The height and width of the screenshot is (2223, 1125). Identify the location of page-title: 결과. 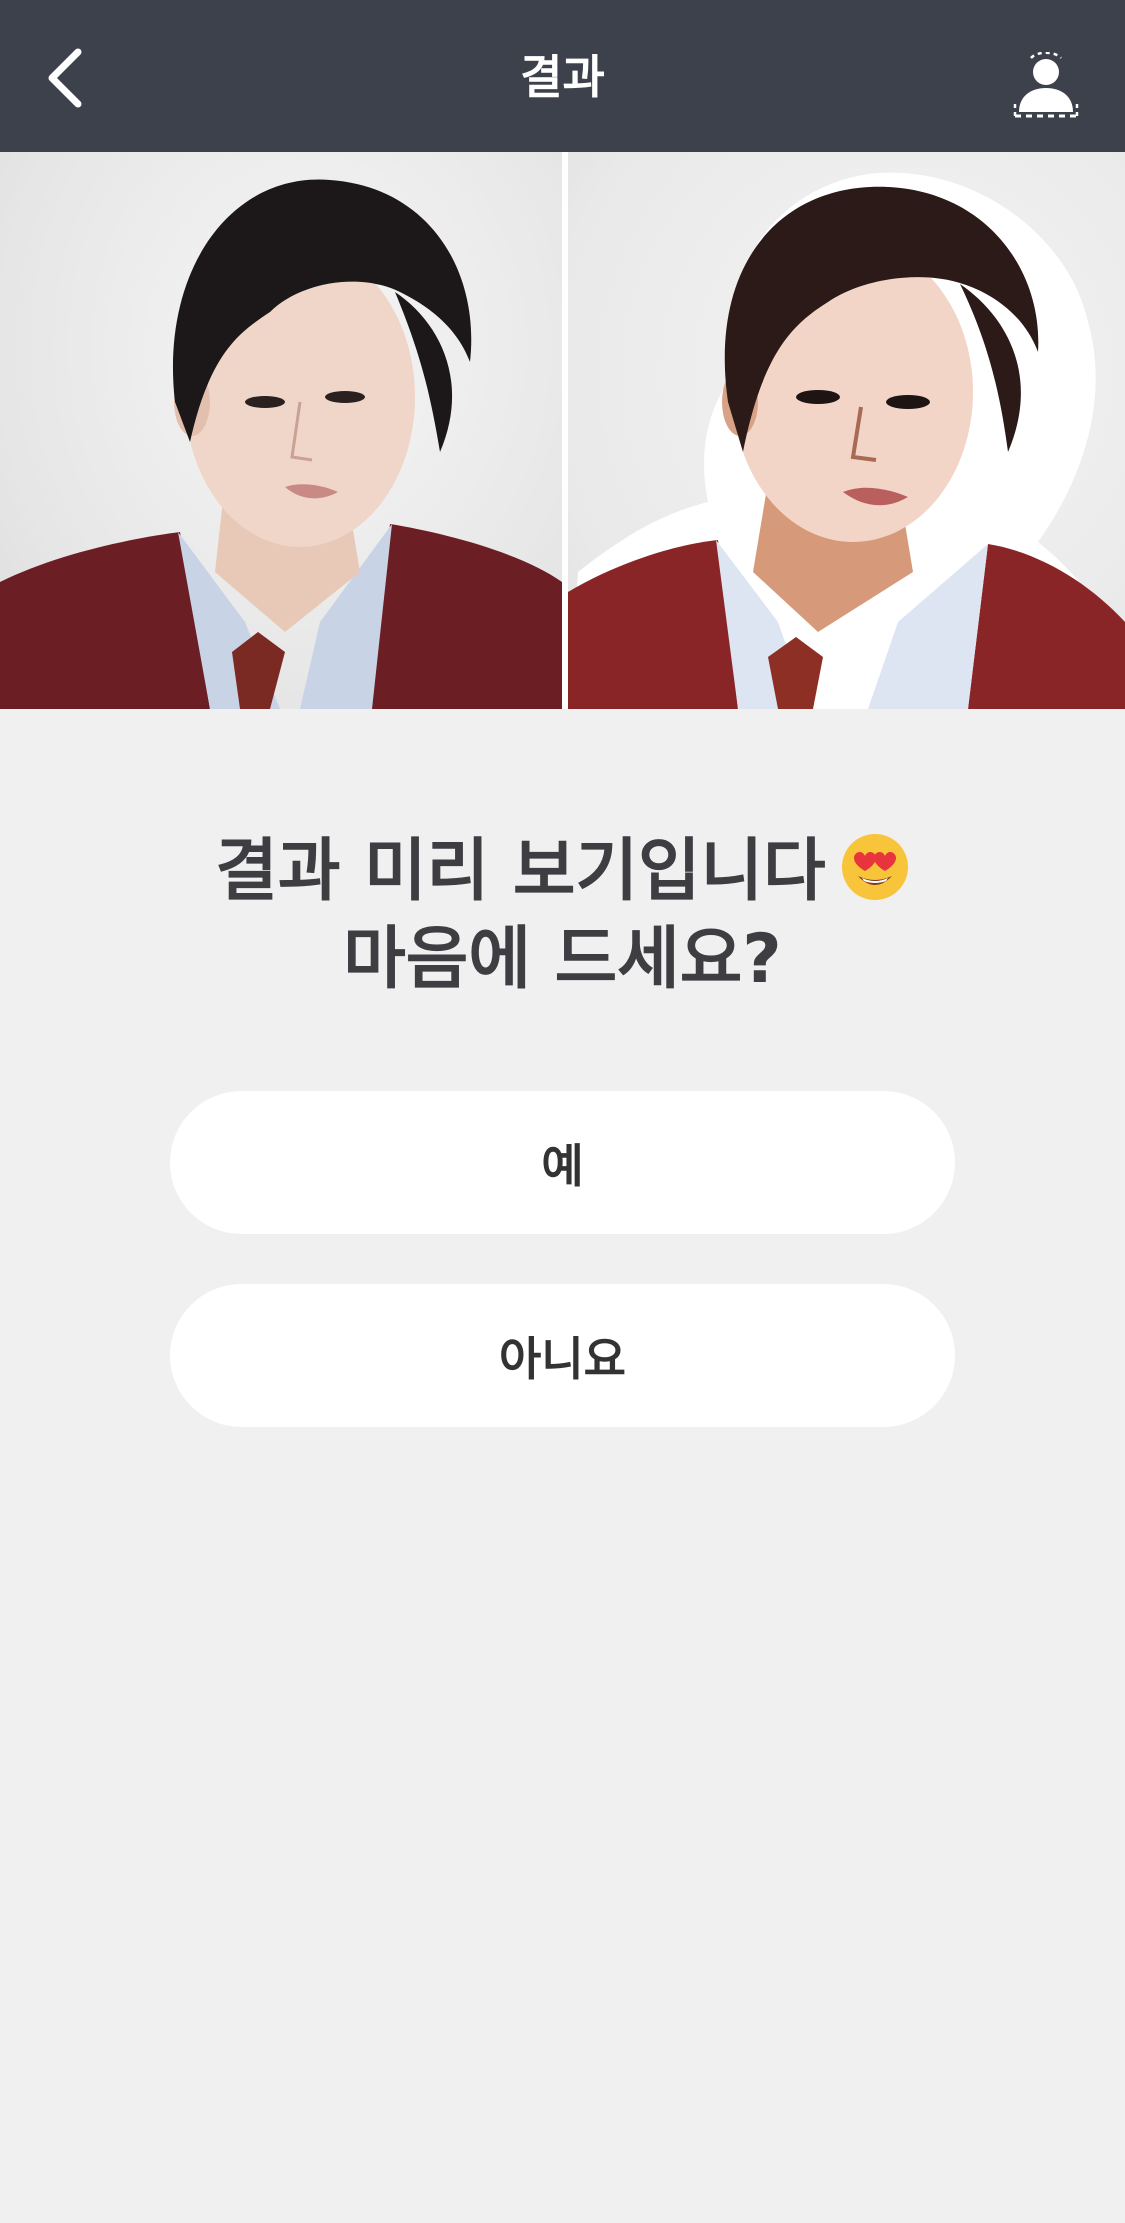
(562, 77).